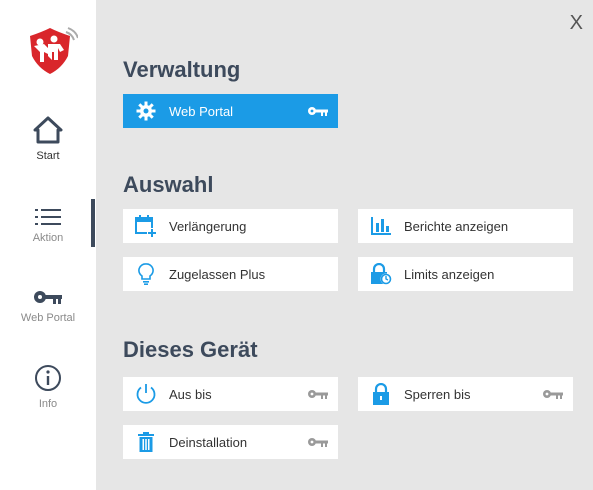  I want to click on nav-active-indicator, so click(93, 223).